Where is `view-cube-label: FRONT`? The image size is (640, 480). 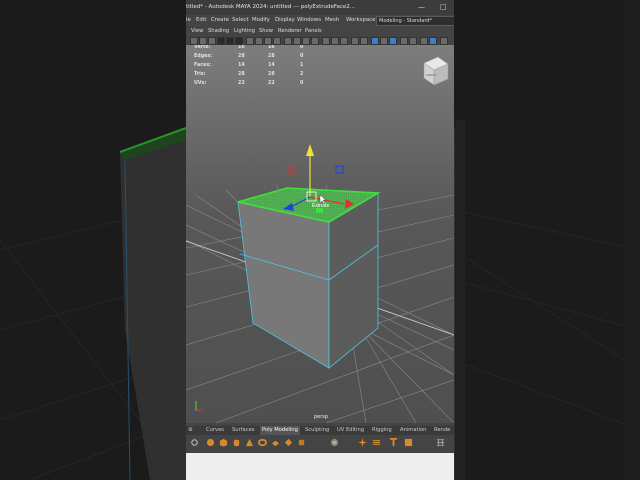
view-cube-label: FRONT is located at coordinates (431, 75).